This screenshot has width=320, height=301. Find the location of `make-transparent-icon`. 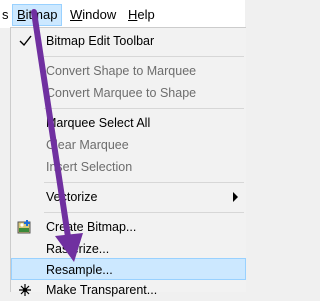

make-transparent-icon is located at coordinates (25, 290).